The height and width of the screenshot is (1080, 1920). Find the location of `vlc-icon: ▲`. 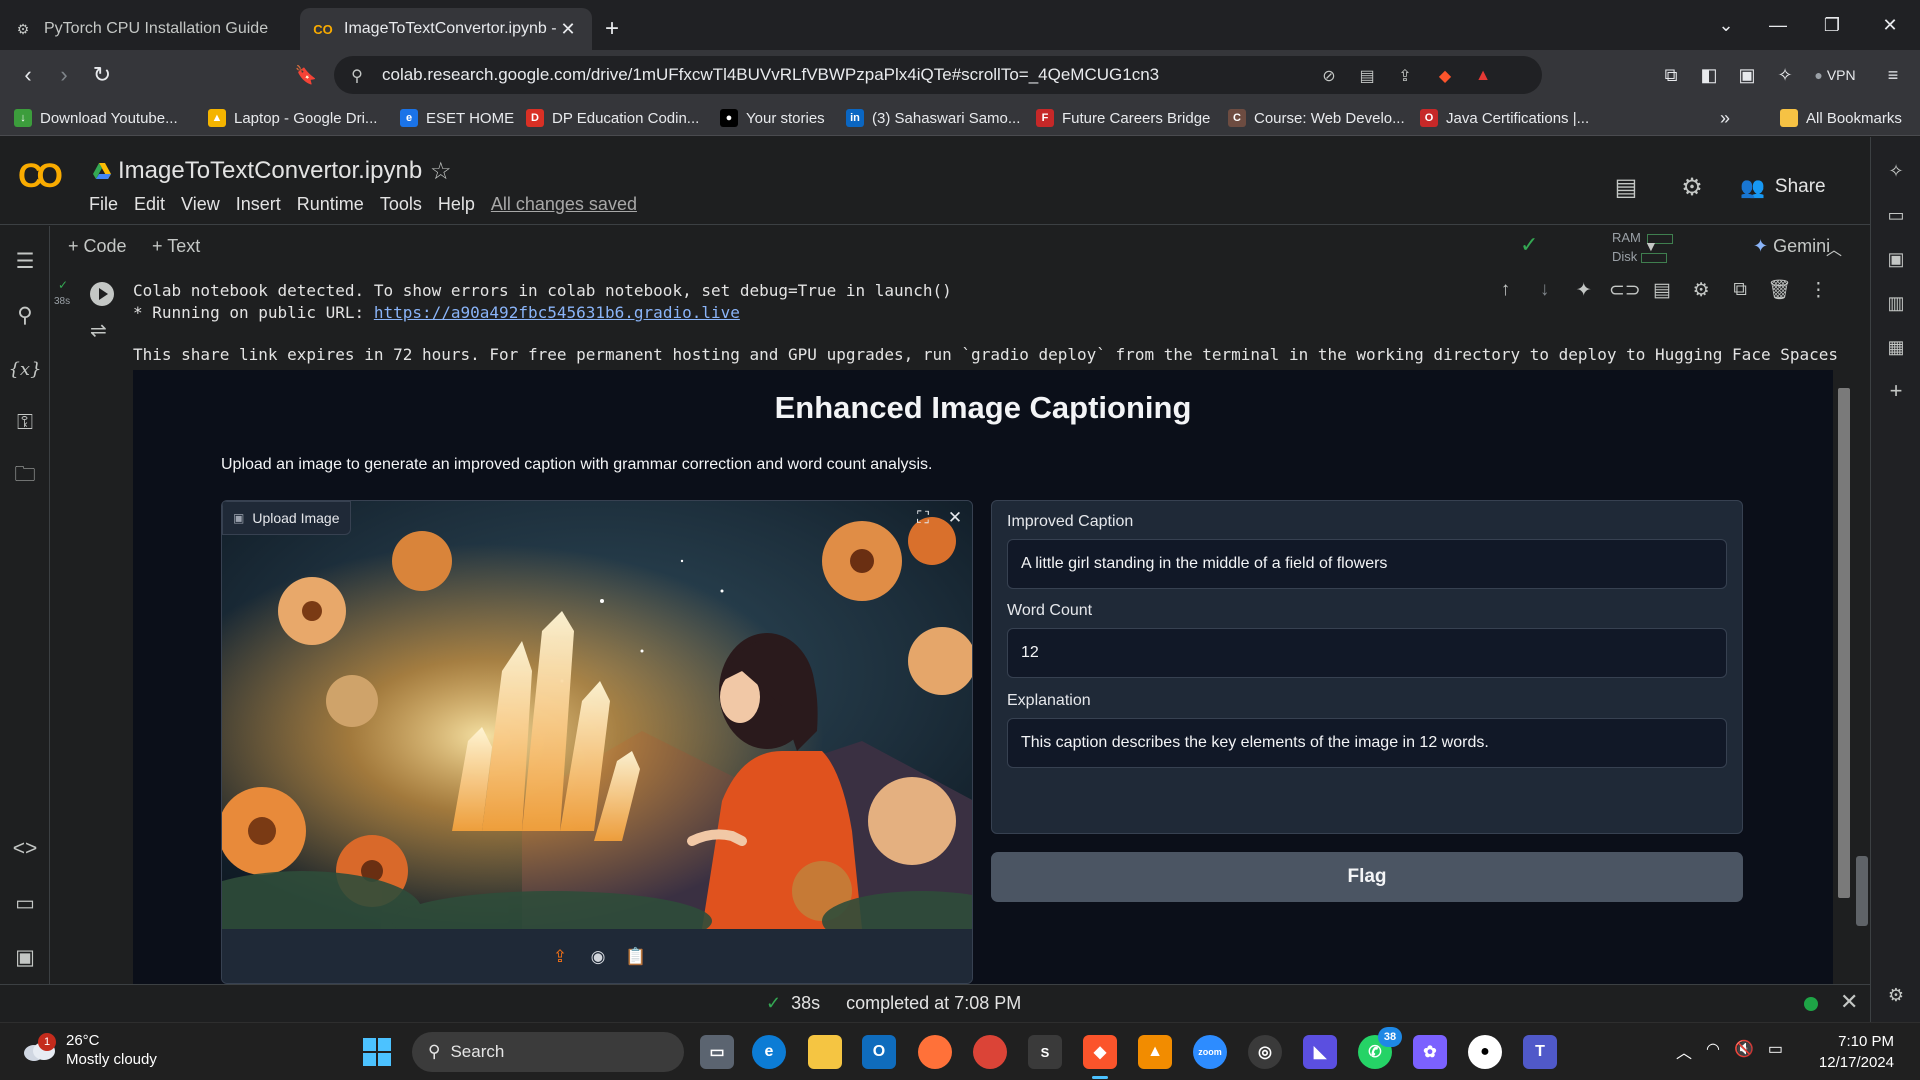

vlc-icon: ▲ is located at coordinates (1155, 1052).